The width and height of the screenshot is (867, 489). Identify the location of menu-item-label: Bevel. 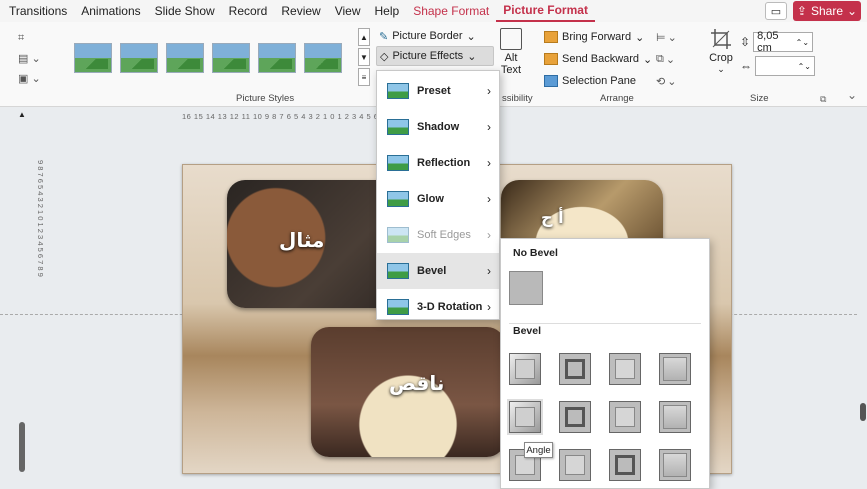
(432, 271).